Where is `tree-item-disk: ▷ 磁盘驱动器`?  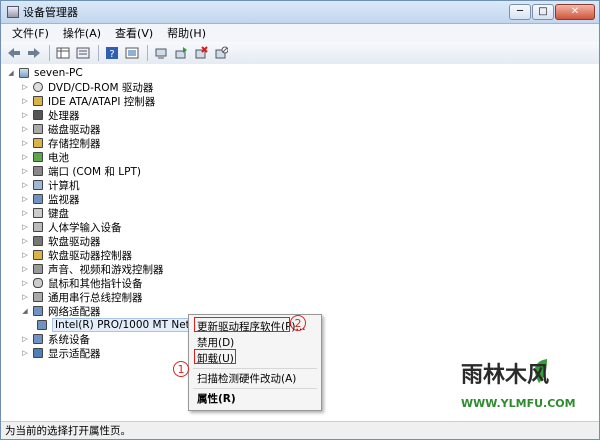 tree-item-disk: ▷ 磁盘驱动器 is located at coordinates (61, 129).